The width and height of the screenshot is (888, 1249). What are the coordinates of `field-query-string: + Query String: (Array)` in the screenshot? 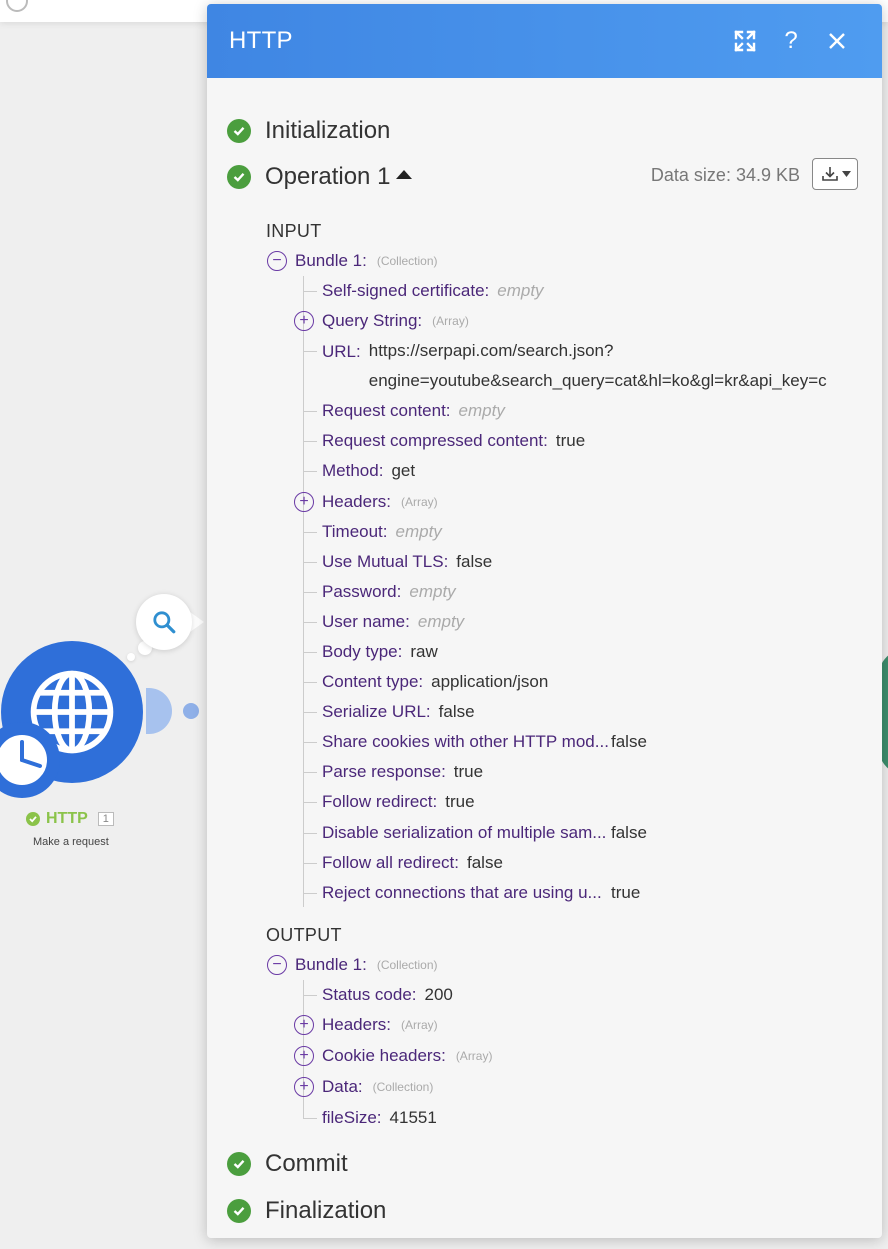 It's located at (588, 321).